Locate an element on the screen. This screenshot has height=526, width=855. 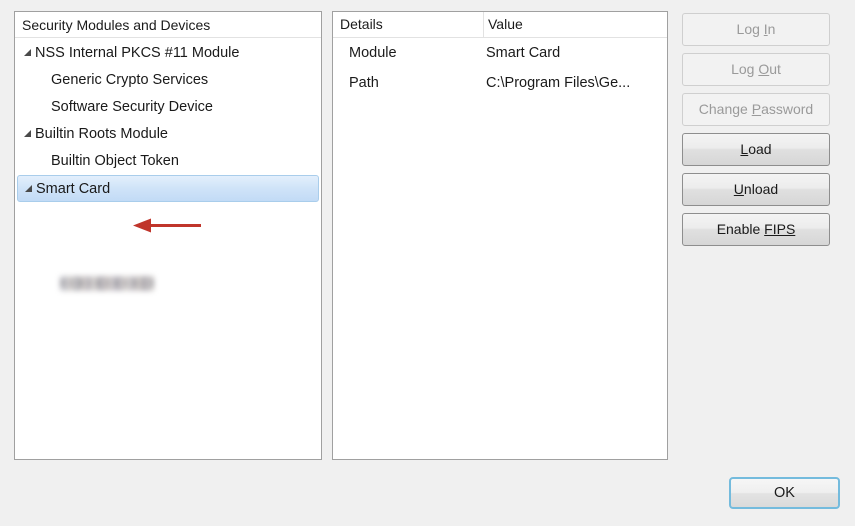
tree-item-label: Generic Crypto Services is located at coordinates (130, 80).